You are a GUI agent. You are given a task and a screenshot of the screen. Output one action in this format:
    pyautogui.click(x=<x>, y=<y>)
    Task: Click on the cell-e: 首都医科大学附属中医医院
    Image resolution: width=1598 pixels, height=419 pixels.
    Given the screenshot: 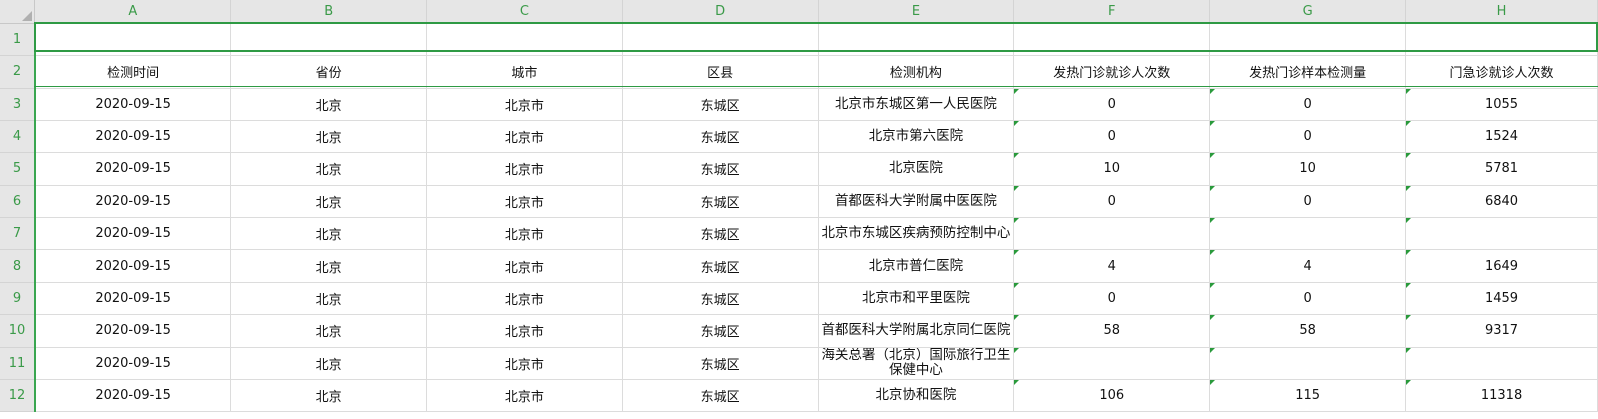 What is the action you would take?
    pyautogui.click(x=916, y=202)
    